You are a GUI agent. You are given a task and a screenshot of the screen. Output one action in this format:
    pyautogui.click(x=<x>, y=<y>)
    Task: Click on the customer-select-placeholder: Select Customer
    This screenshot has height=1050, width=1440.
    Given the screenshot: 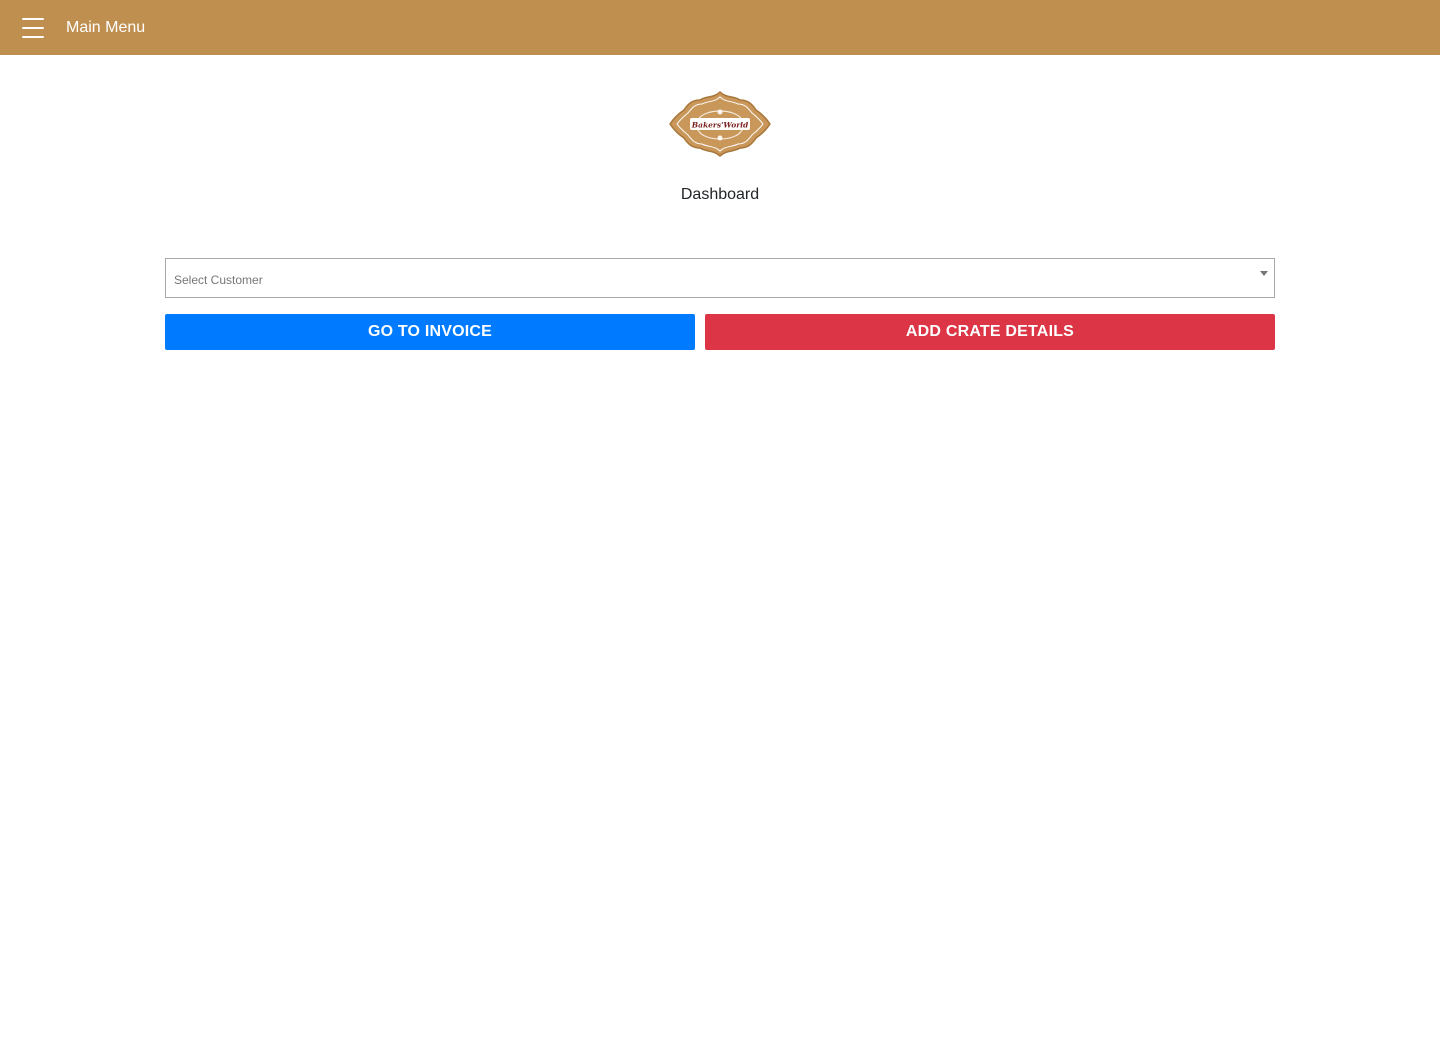 What is the action you would take?
    pyautogui.click(x=218, y=280)
    